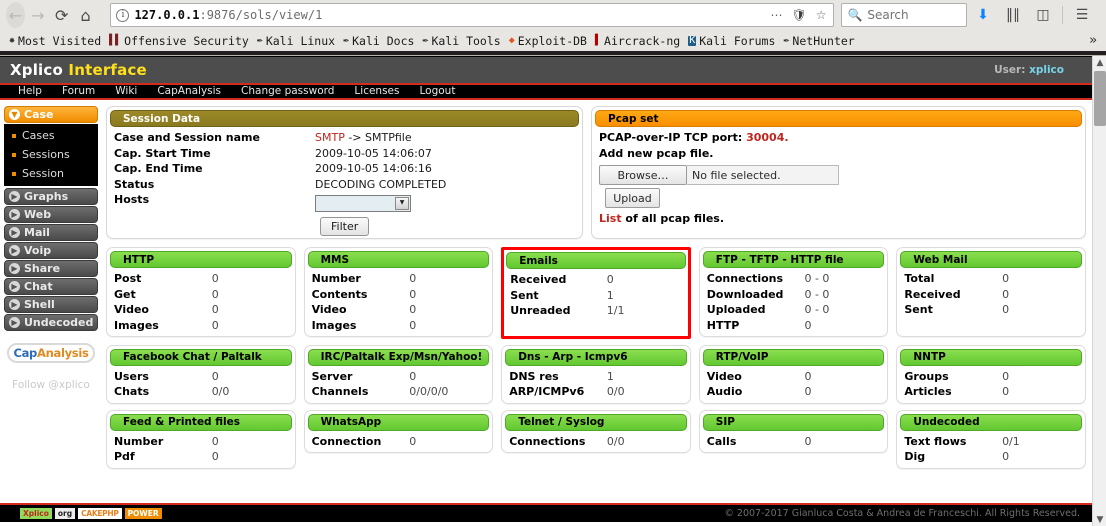 The height and width of the screenshot is (526, 1106). Describe the element at coordinates (376, 91) in the screenshot. I see `menu-item-licenses: Licenses` at that location.